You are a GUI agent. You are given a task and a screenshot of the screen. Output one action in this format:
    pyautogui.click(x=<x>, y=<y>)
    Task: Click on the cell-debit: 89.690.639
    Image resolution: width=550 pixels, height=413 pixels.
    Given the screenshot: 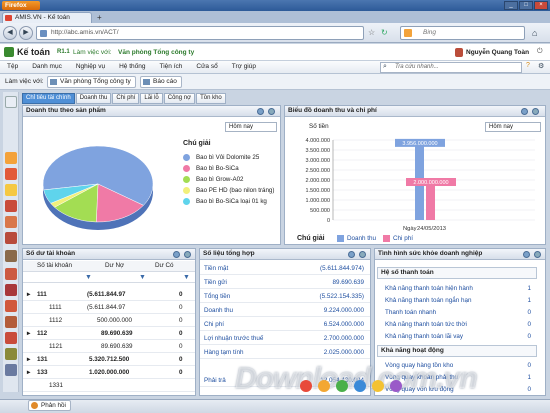 What is the action you would take?
    pyautogui.click(x=117, y=346)
    